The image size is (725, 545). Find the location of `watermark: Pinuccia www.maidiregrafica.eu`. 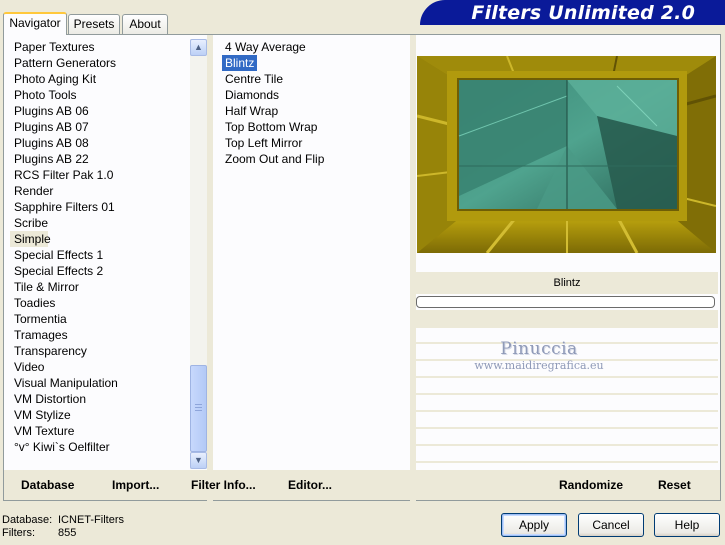

watermark: Pinuccia www.maidiregrafica.eu is located at coordinates (539, 355).